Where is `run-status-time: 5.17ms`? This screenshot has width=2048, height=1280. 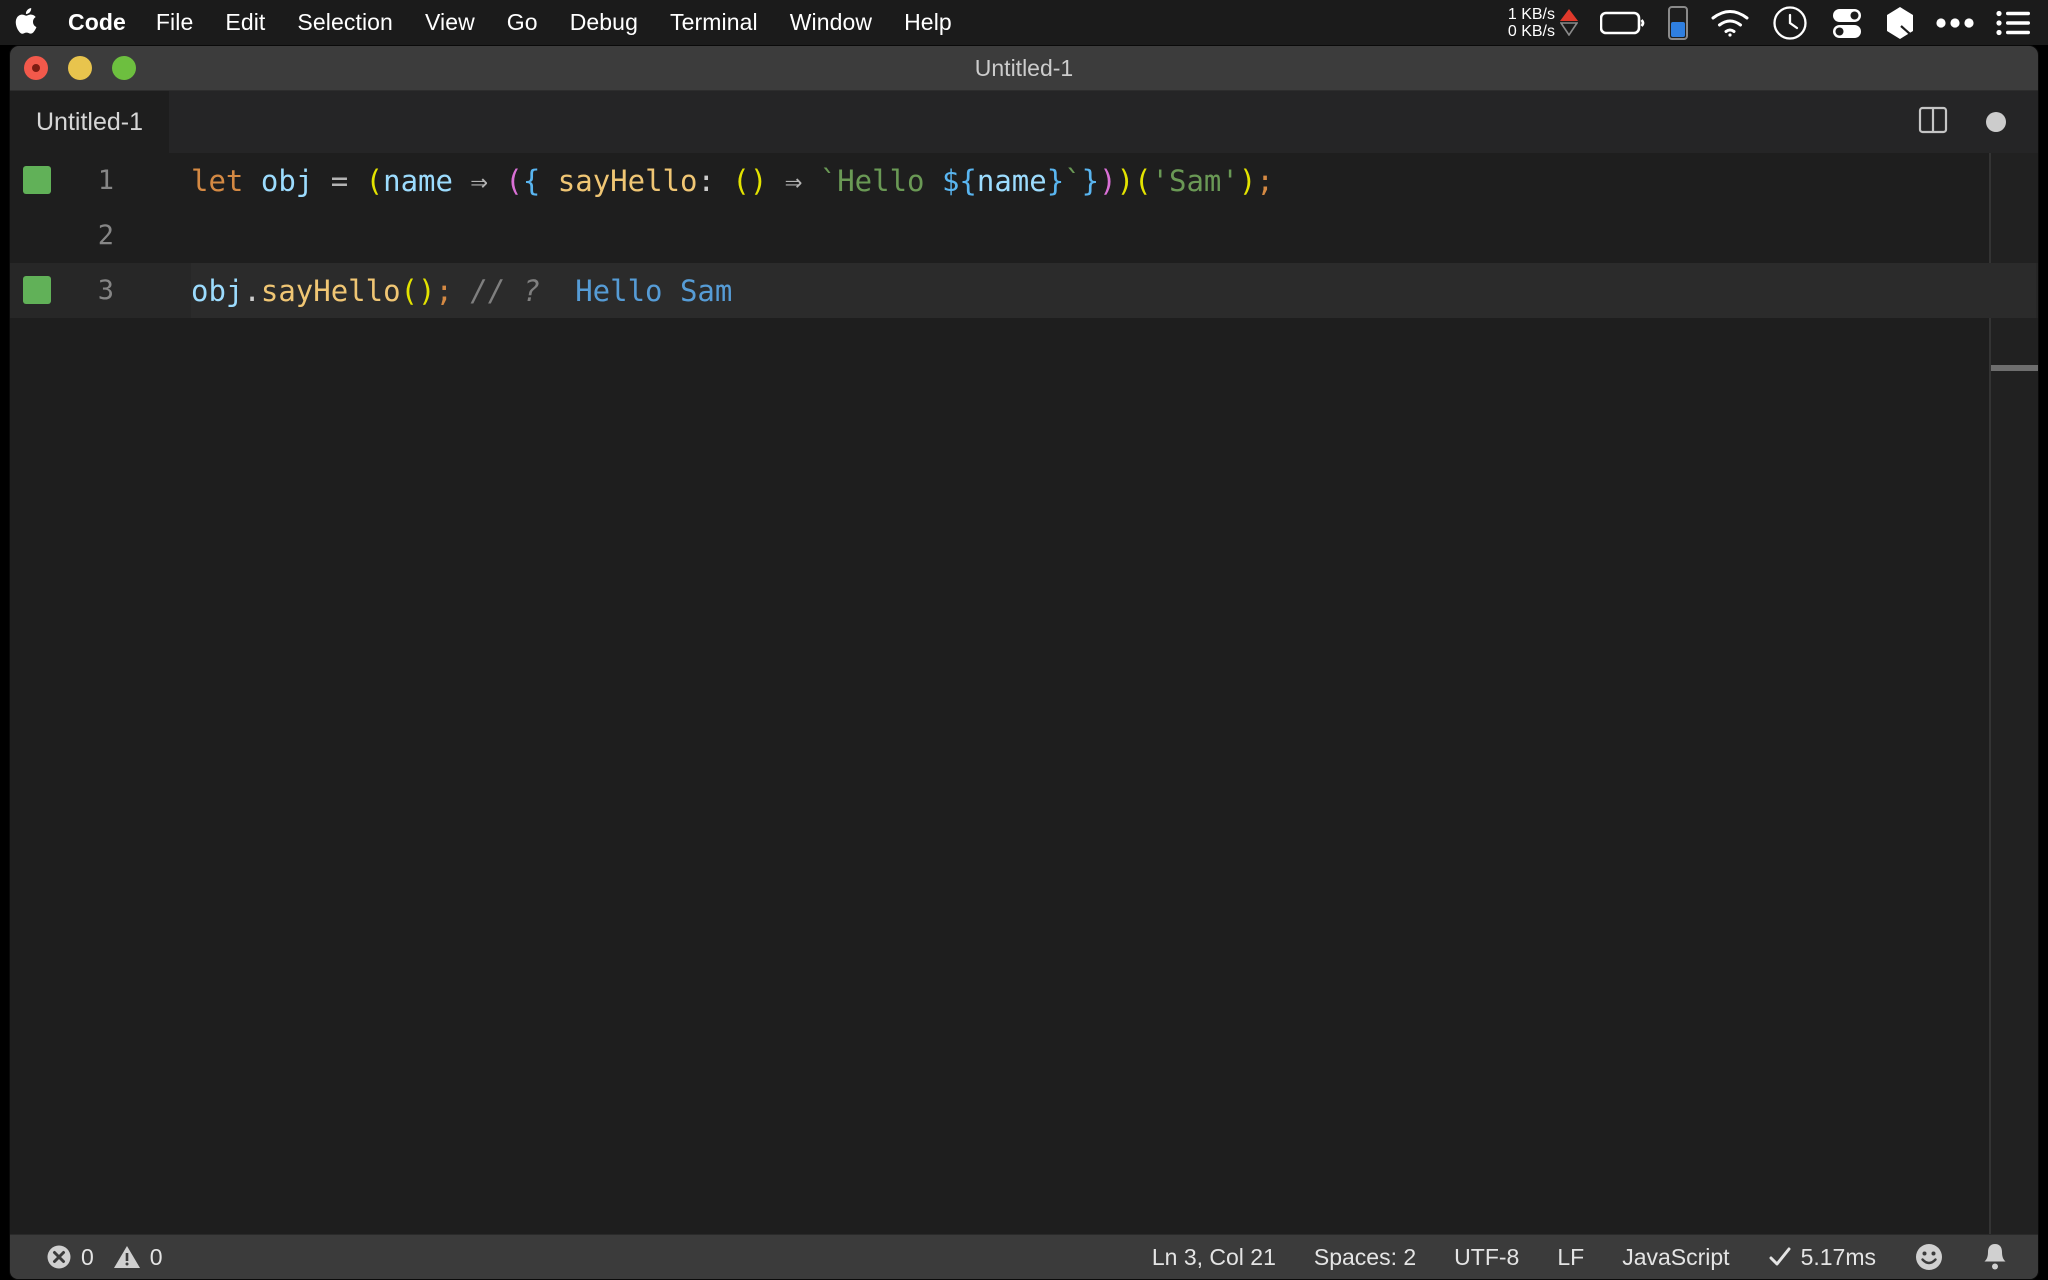
run-status-time: 5.17ms is located at coordinates (1838, 1256).